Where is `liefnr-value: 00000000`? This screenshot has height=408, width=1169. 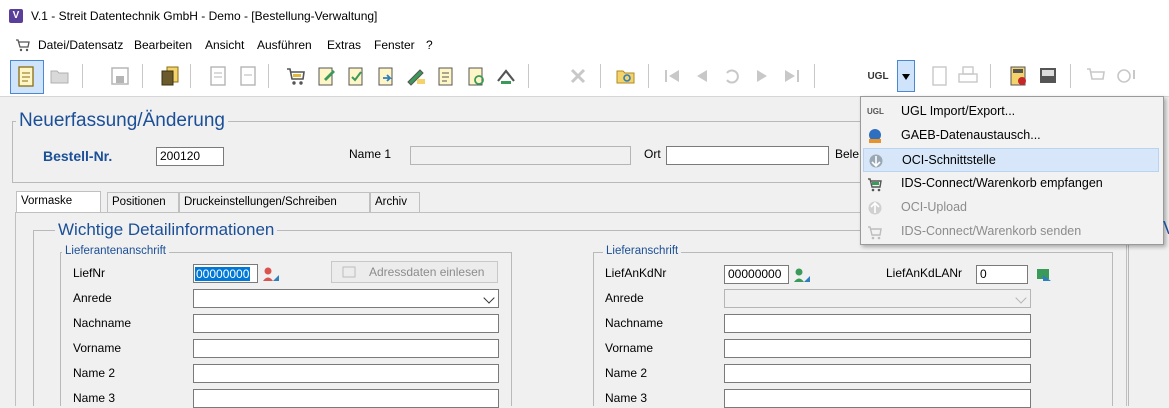 liefnr-value: 00000000 is located at coordinates (223, 274).